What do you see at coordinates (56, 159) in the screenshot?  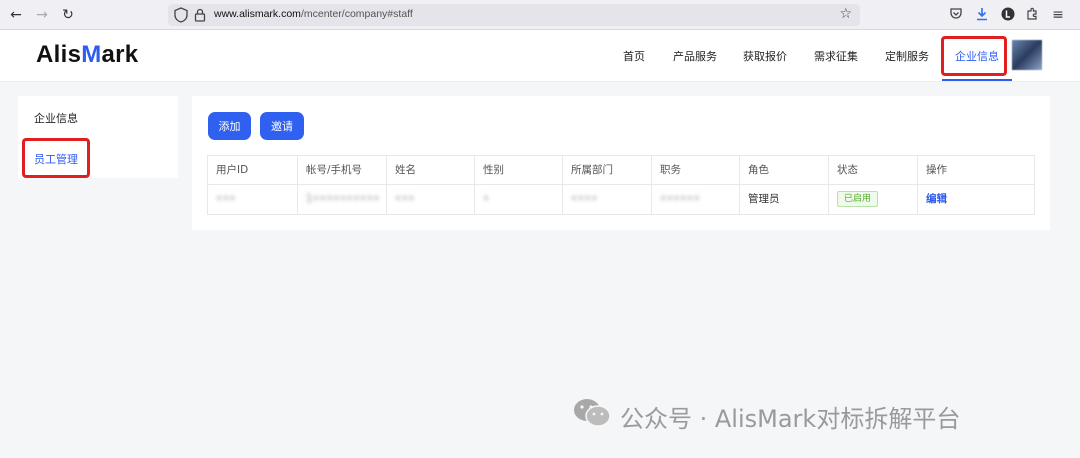 I see `sidebar-item-staff-management: 员工管理` at bounding box center [56, 159].